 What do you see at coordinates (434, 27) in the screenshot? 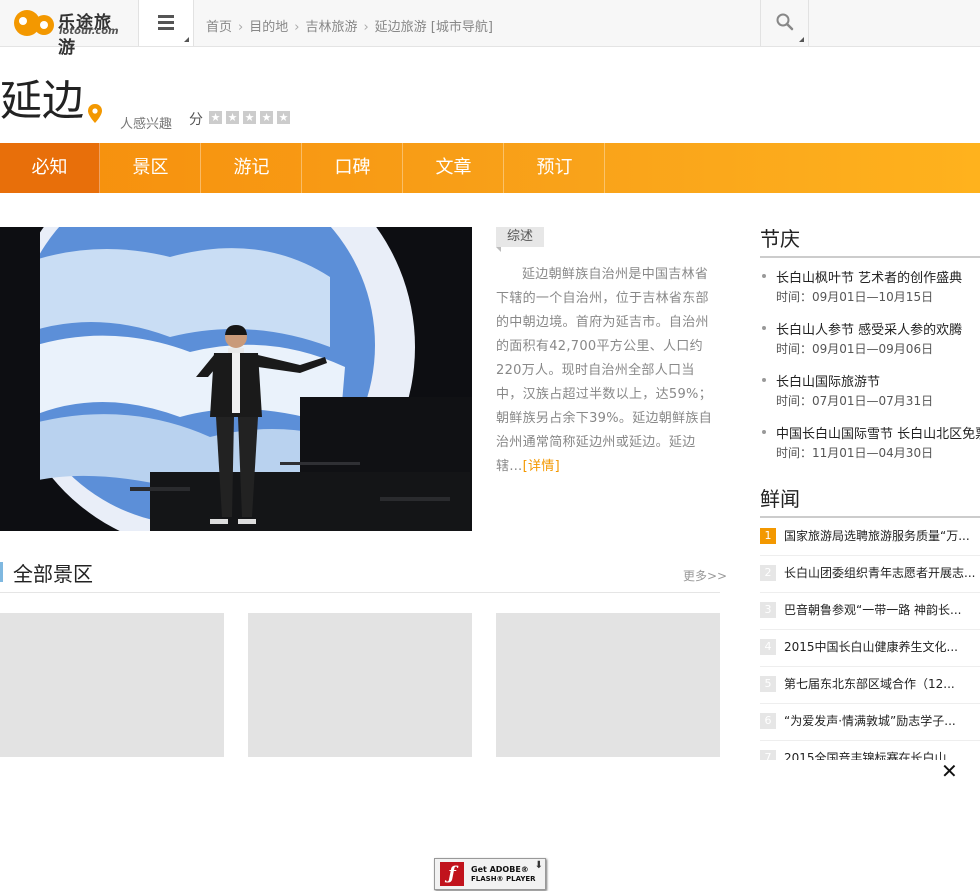
I see `breadcrumb-yanbian: 延边旅游 [城市导航]` at bounding box center [434, 27].